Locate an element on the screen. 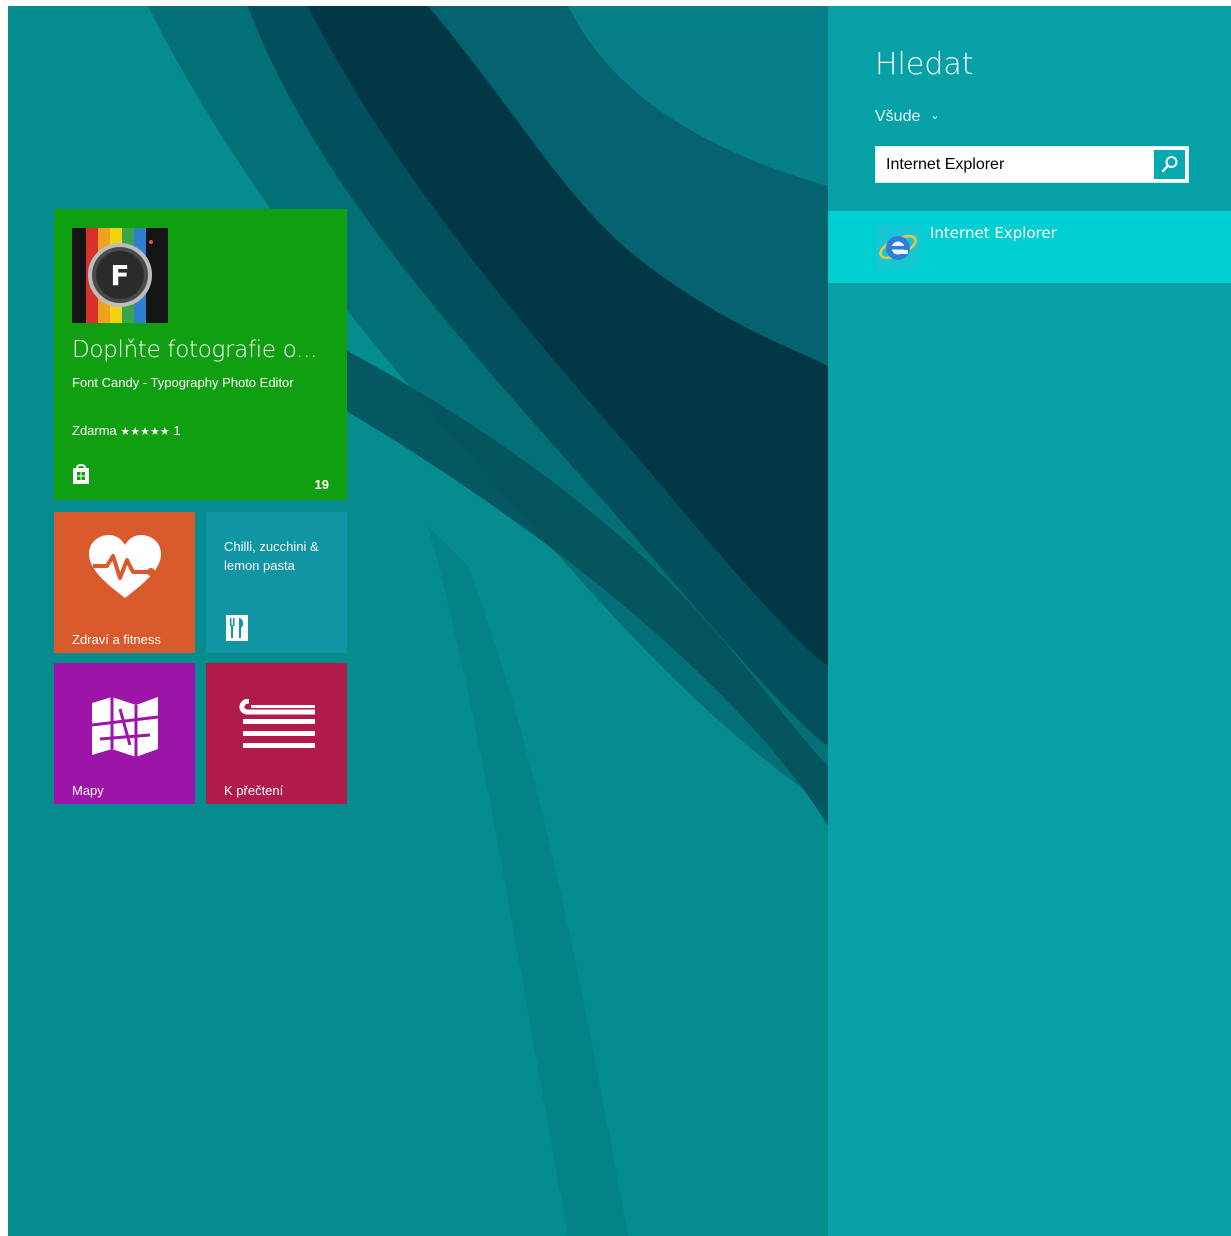  search-box is located at coordinates (1032, 164).